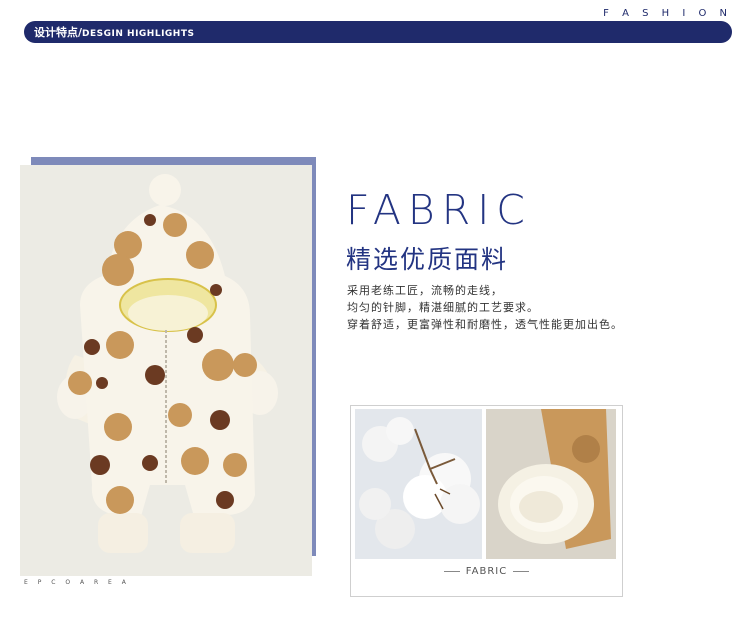 This screenshot has width=750, height=631. I want to click on sleeve-illustration, so click(551, 484).